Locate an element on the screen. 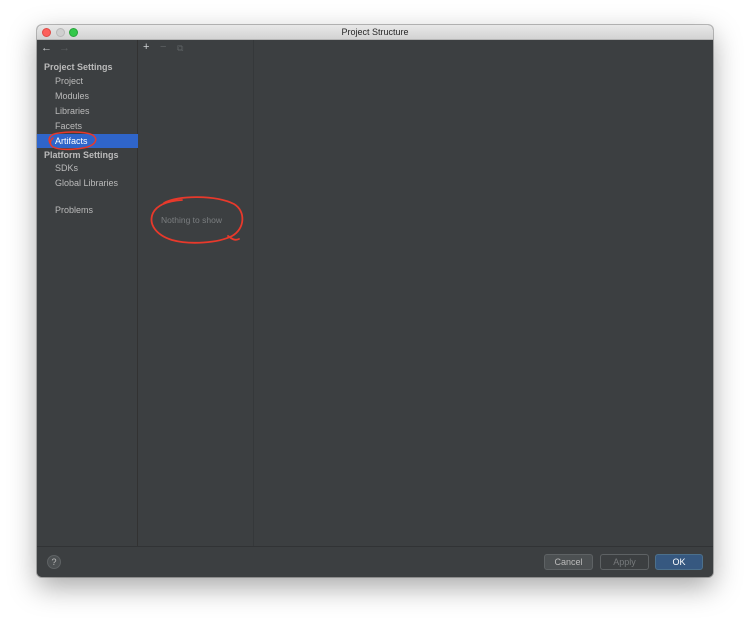 The height and width of the screenshot is (626, 750). help-button: ? is located at coordinates (54, 562).